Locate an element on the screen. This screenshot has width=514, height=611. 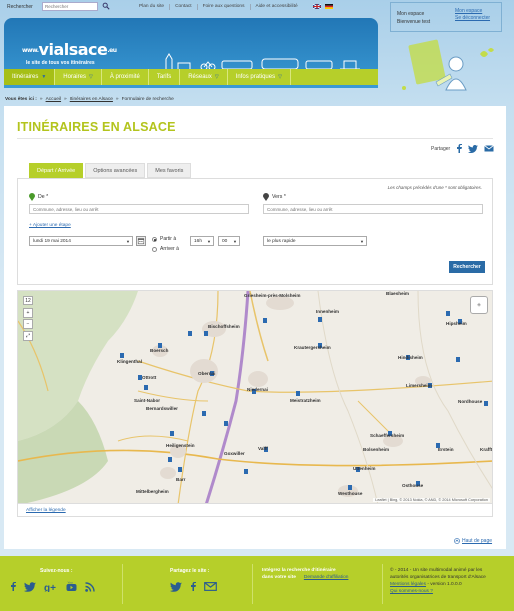
map-place-label: Schaeffersheim is located at coordinates (387, 435).